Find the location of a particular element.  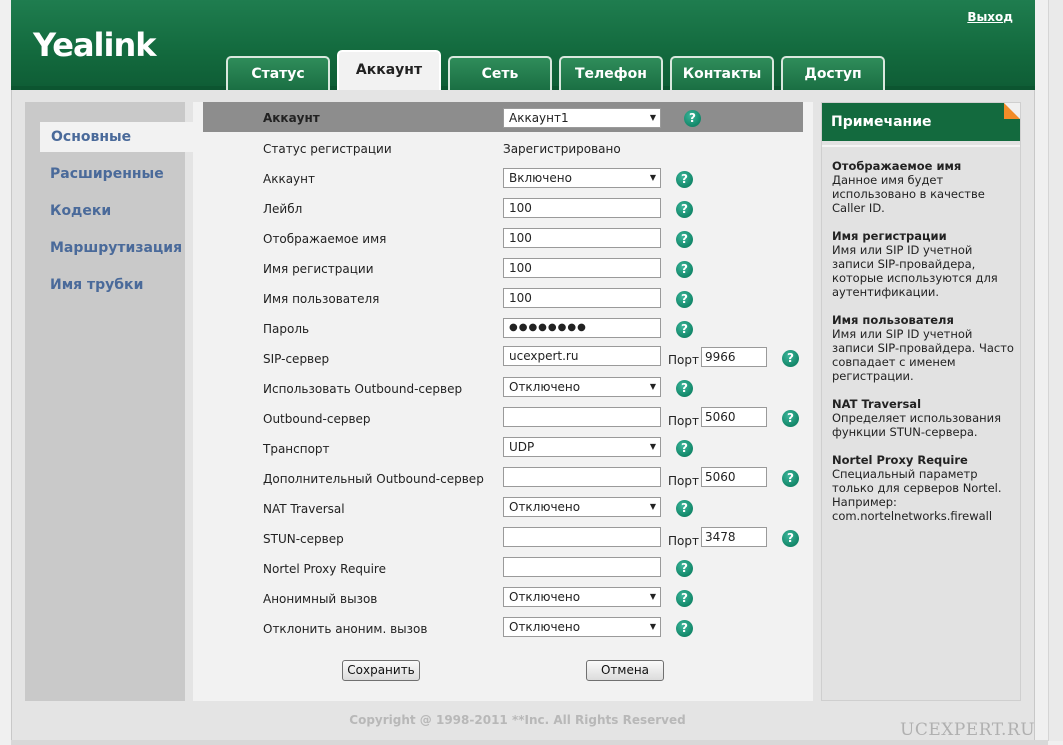

logout-link: Выход is located at coordinates (990, 17).